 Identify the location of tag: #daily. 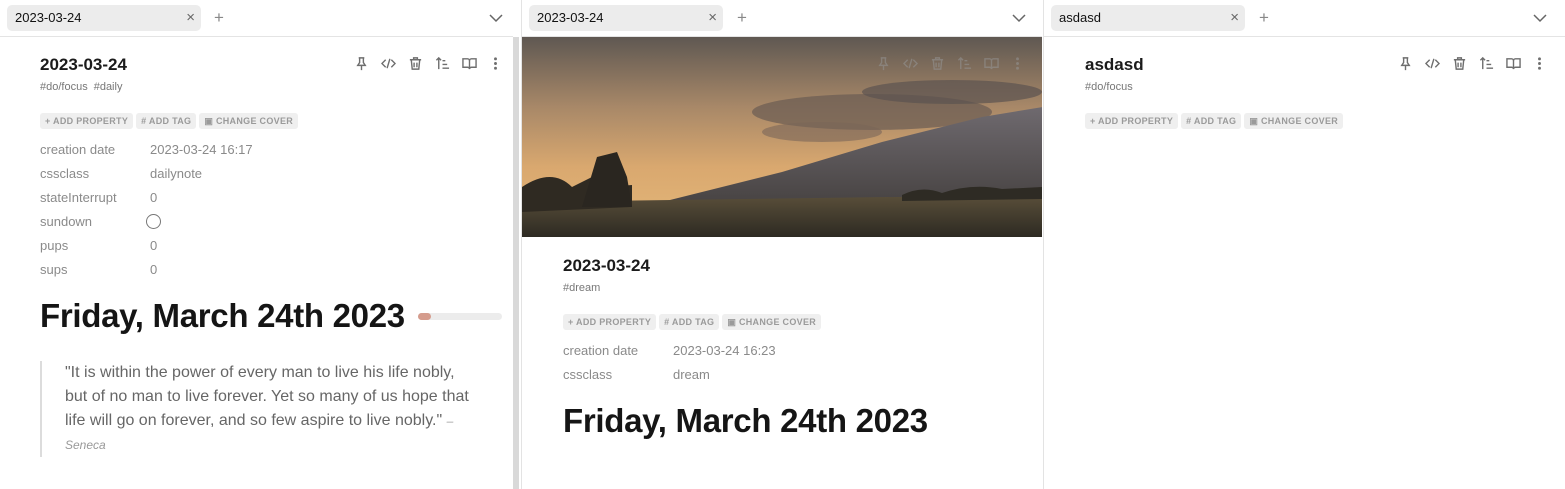
(108, 87).